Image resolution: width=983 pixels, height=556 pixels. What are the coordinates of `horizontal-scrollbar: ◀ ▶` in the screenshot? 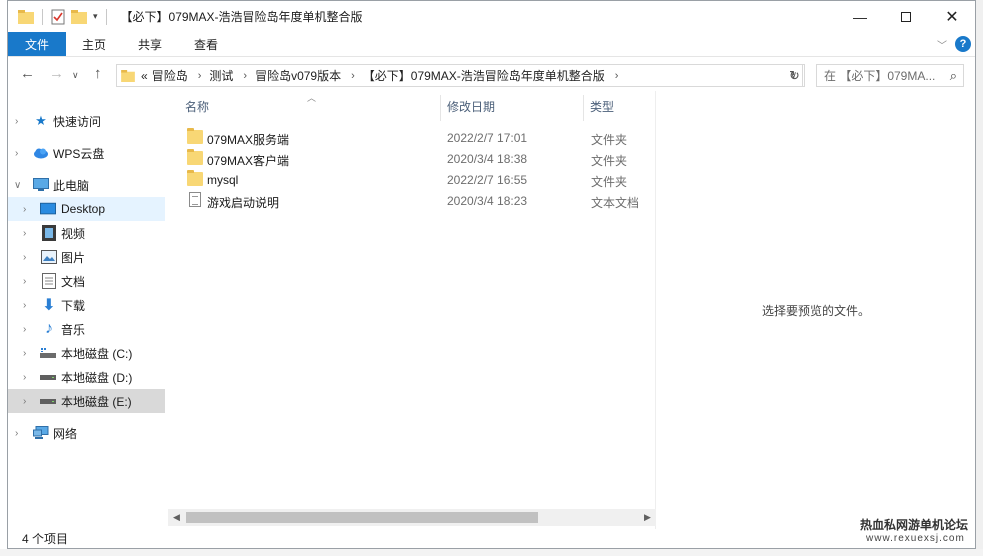 It's located at (412, 517).